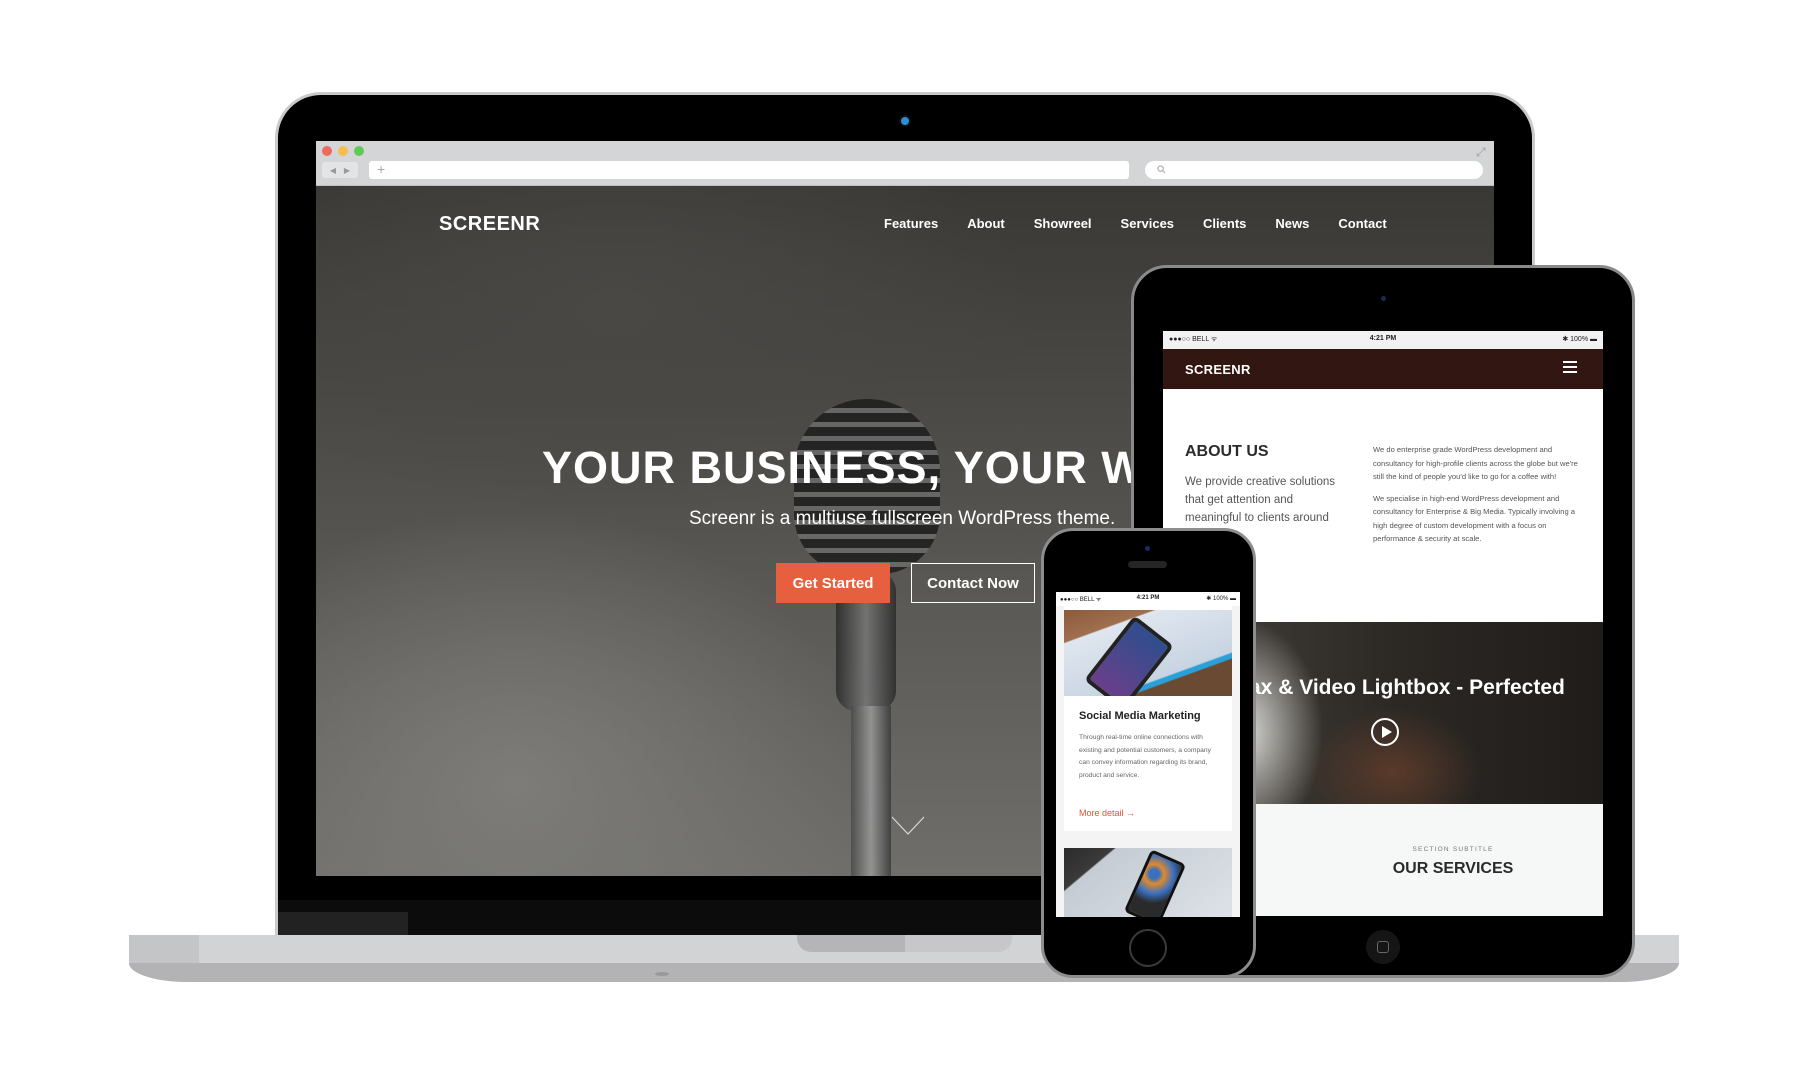  Describe the element at coordinates (1481, 152) in the screenshot. I see `fullscreen-expand-icon: ⤢` at that location.